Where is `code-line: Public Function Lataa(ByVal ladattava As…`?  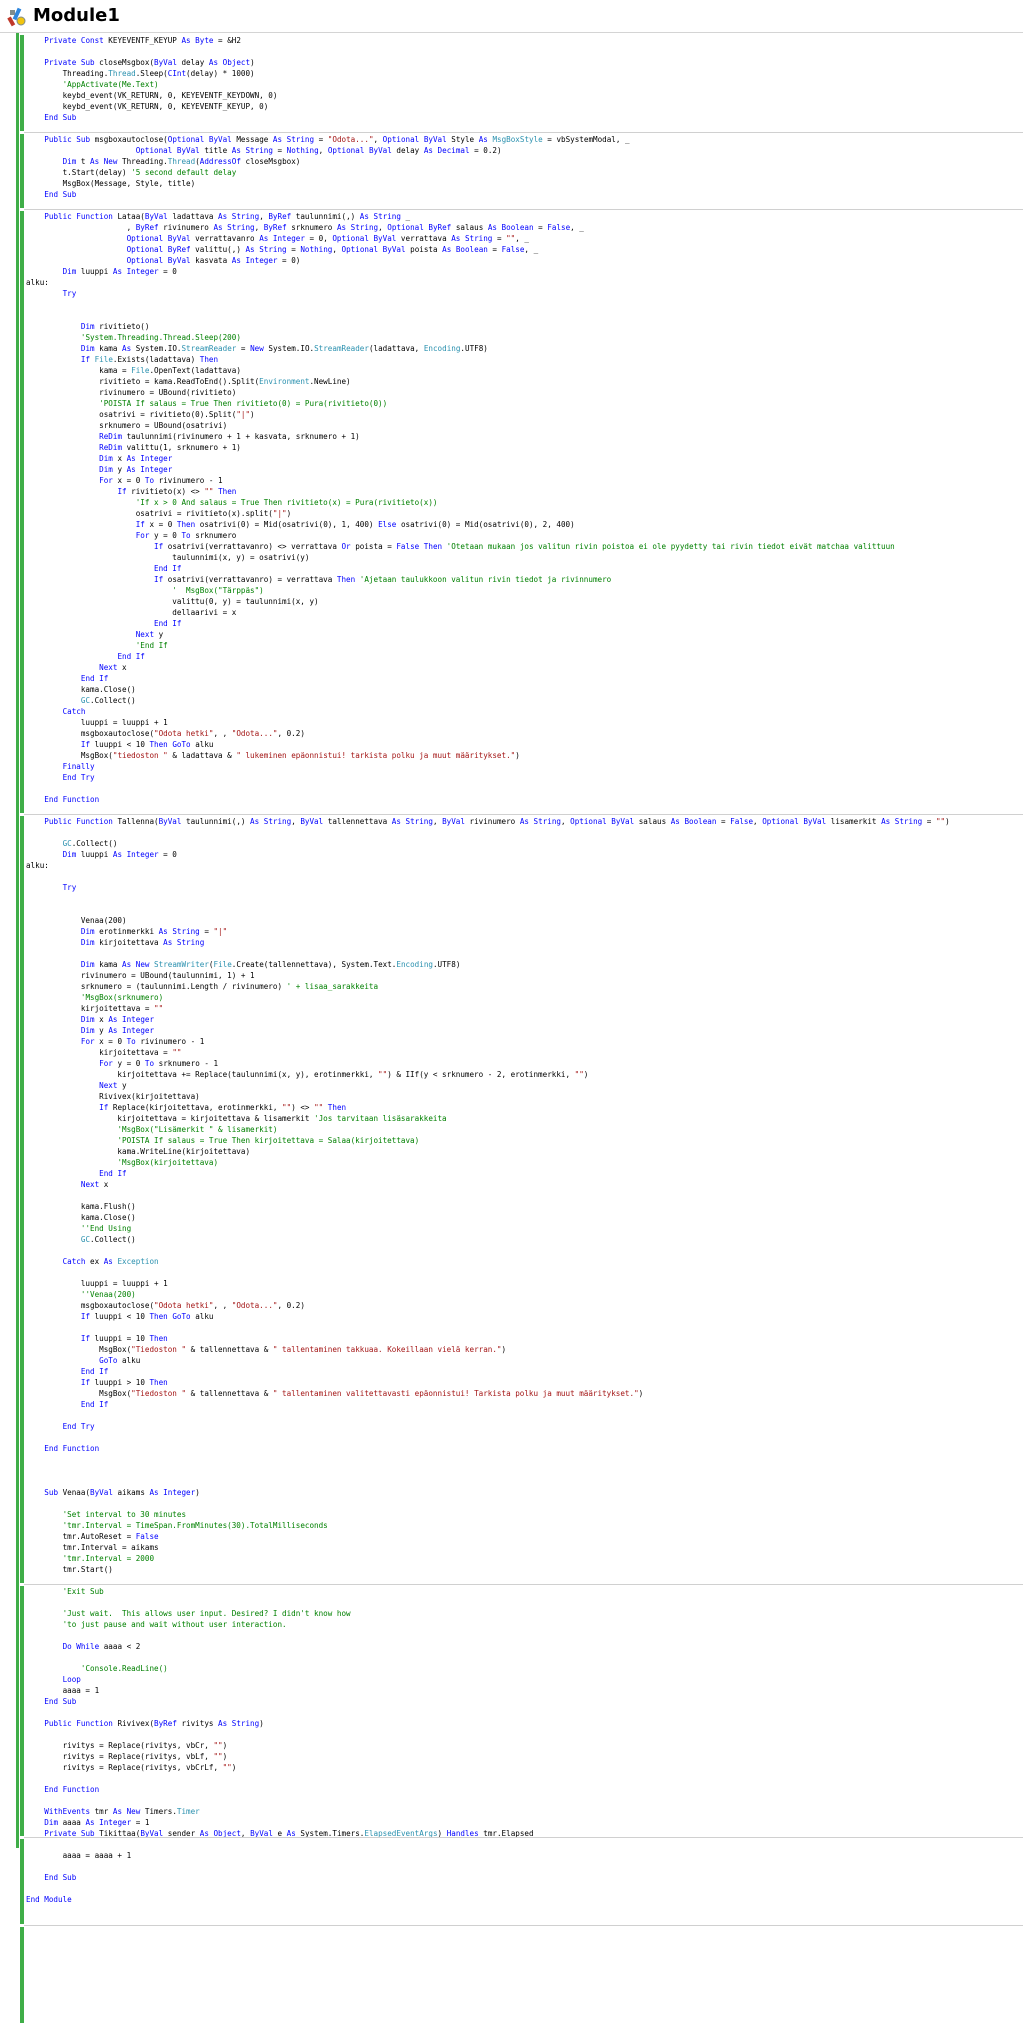 code-line: Public Function Lataa(ByVal ladattava As… is located at coordinates (511, 216).